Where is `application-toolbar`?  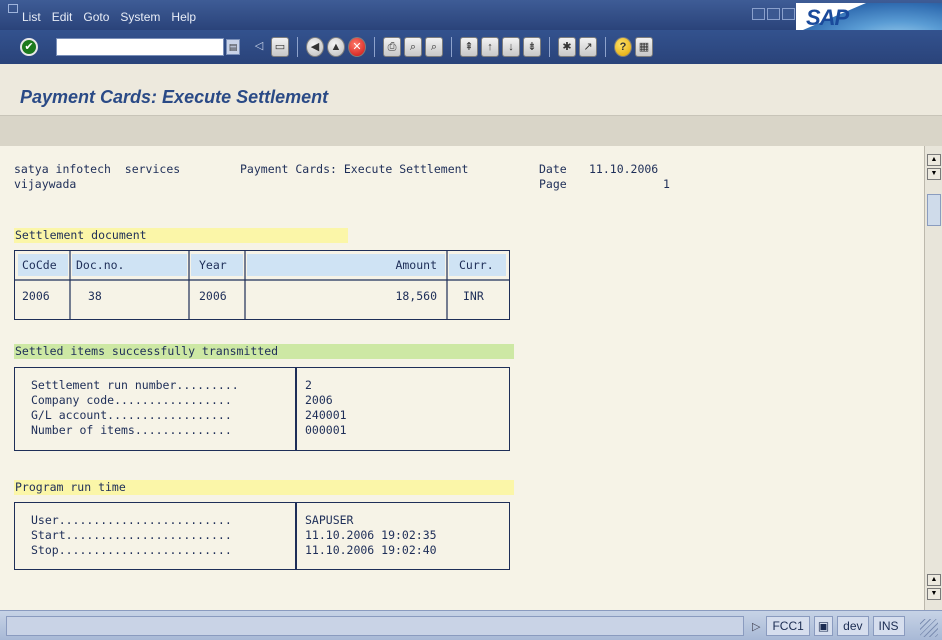 application-toolbar is located at coordinates (471, 131).